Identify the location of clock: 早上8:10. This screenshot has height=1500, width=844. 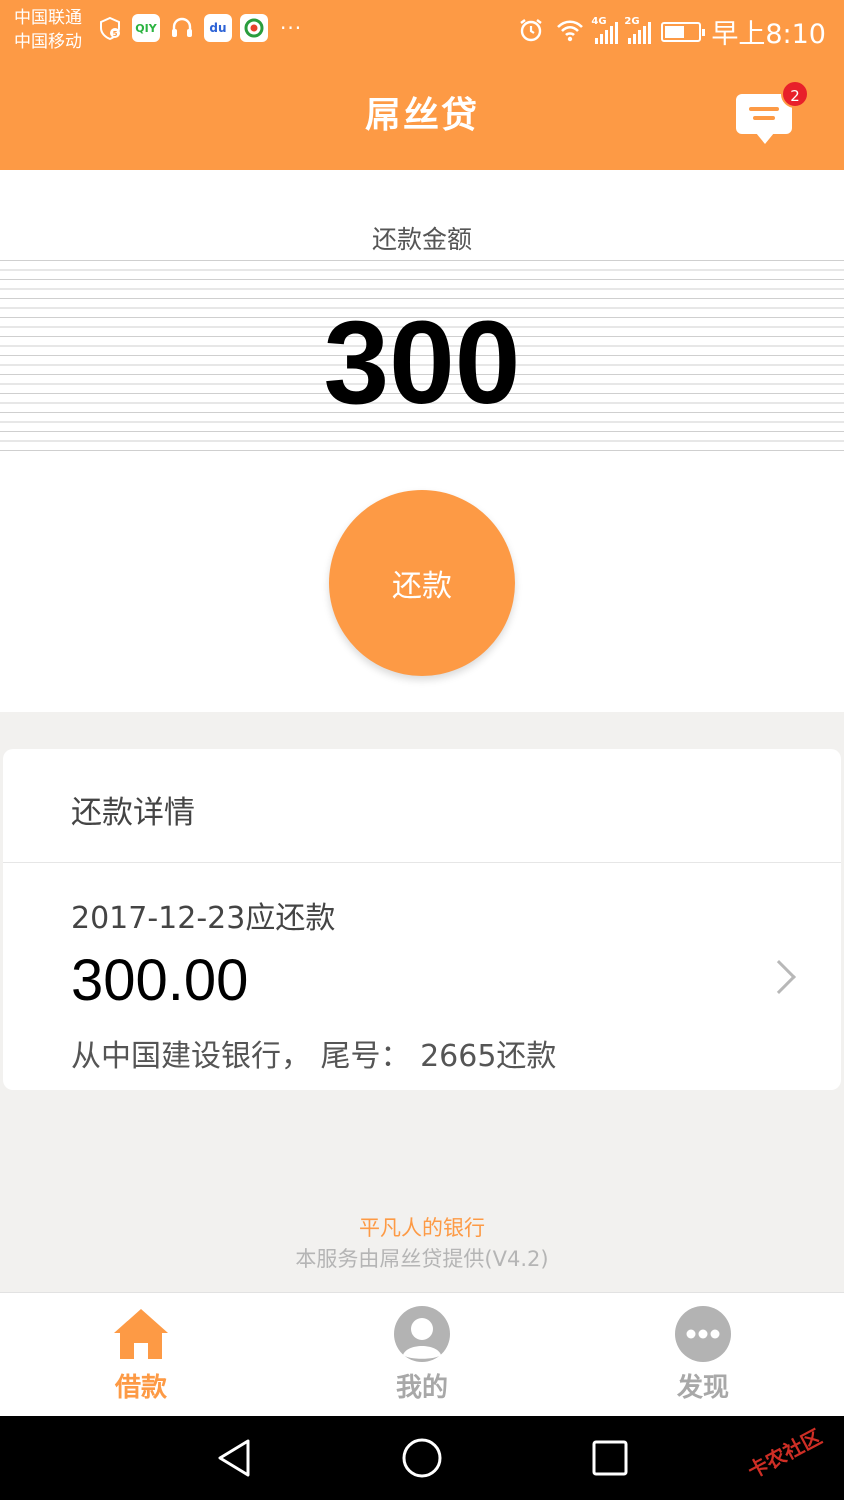
(768, 34).